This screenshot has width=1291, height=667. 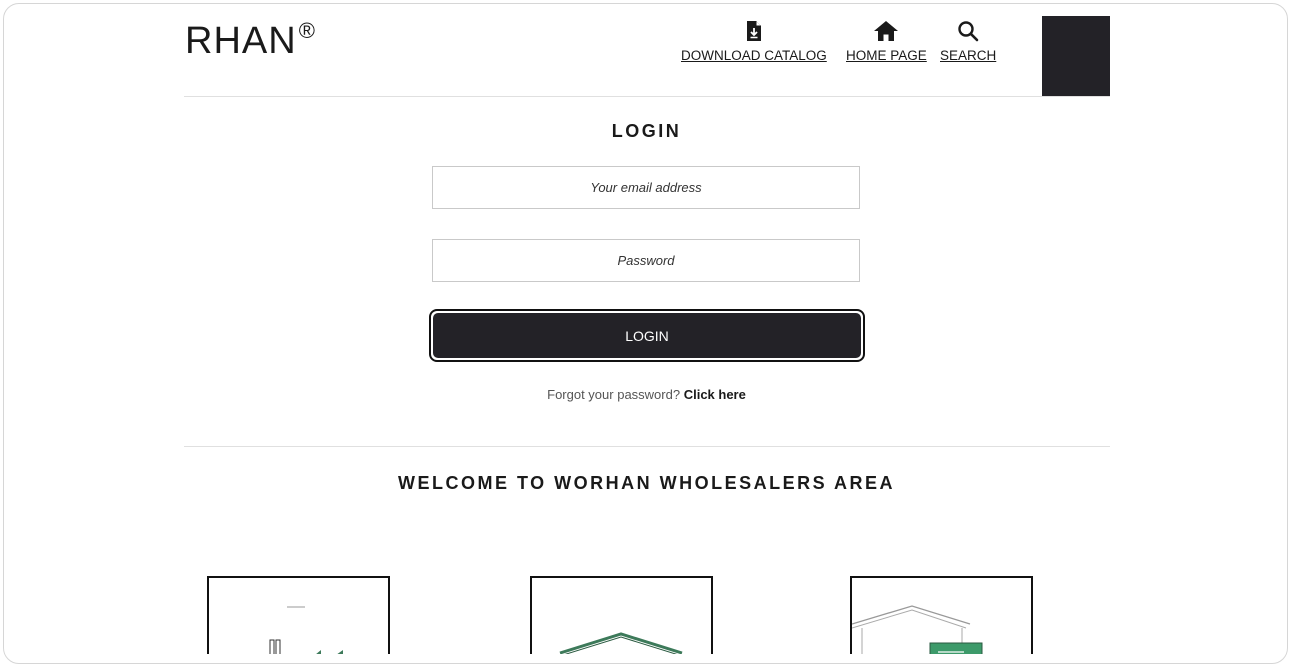 What do you see at coordinates (1076, 56) in the screenshot?
I see `menu-panel` at bounding box center [1076, 56].